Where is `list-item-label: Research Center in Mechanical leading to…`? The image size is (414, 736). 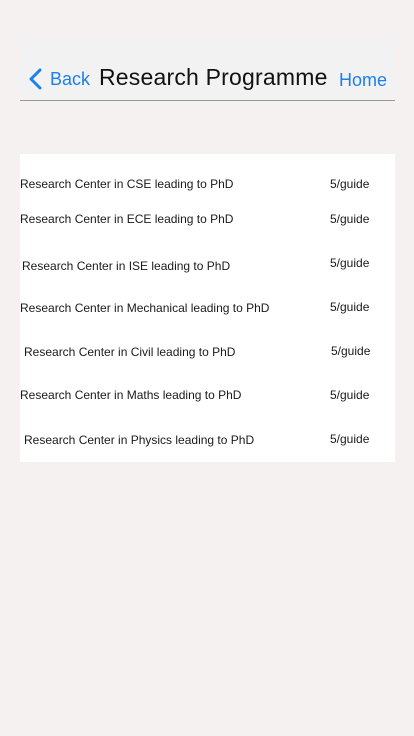 list-item-label: Research Center in Mechanical leading to… is located at coordinates (145, 308).